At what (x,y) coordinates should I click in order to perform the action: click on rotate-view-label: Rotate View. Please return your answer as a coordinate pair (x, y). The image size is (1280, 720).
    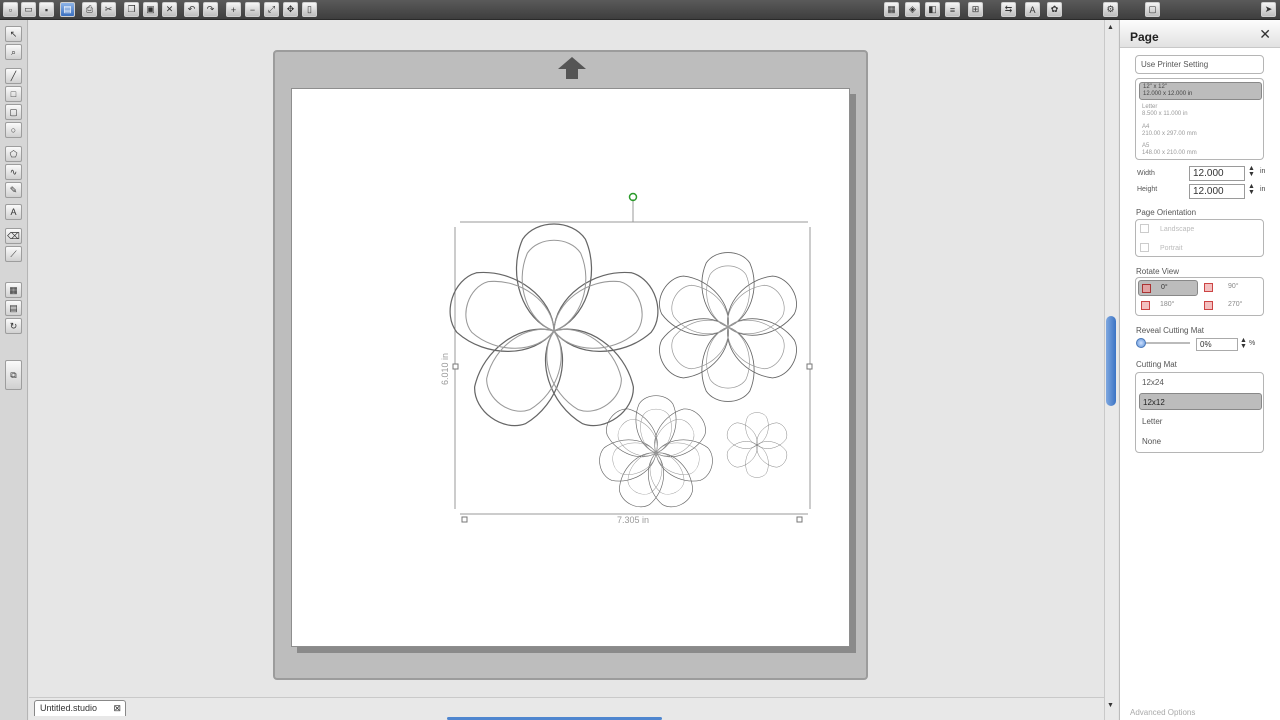
    Looking at the image, I should click on (1157, 271).